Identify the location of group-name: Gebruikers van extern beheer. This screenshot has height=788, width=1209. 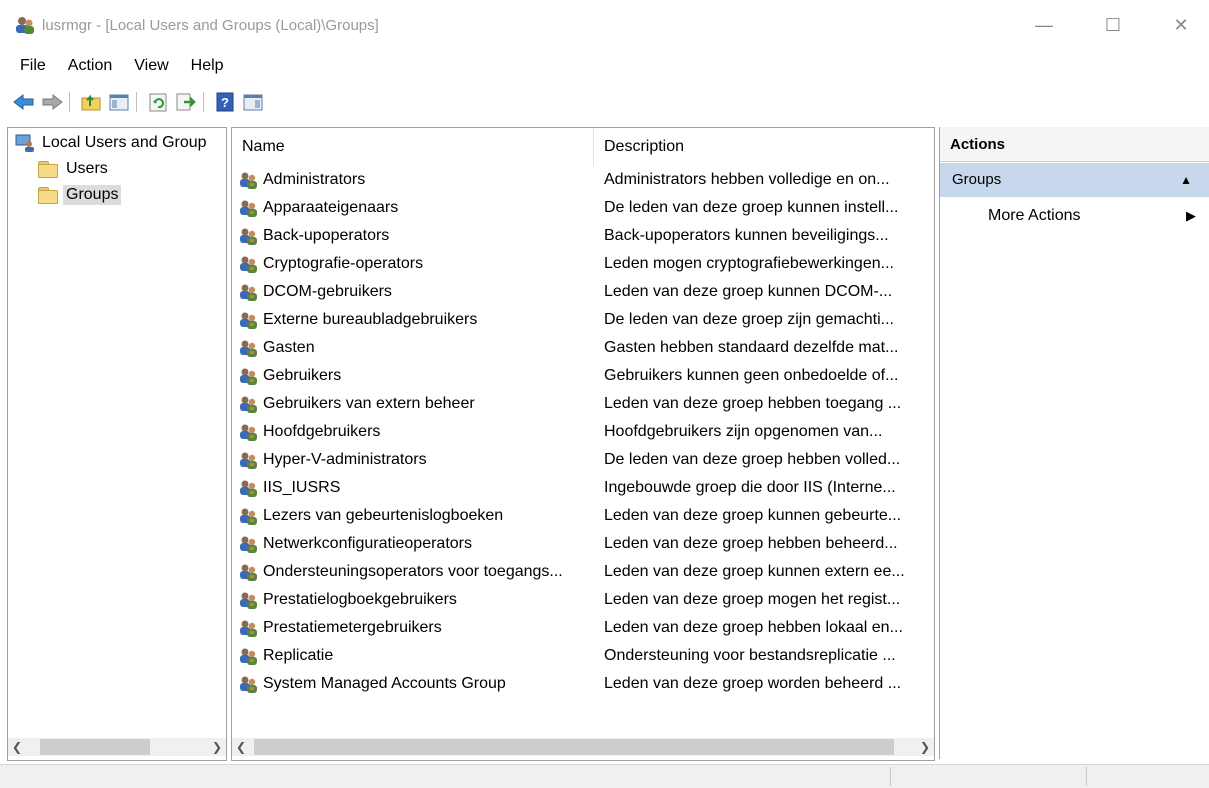
(369, 403).